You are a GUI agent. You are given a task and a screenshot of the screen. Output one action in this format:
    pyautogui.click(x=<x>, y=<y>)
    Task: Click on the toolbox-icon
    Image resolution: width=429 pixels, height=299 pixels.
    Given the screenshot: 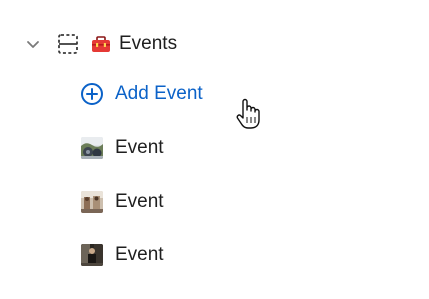 What is the action you would take?
    pyautogui.click(x=101, y=44)
    